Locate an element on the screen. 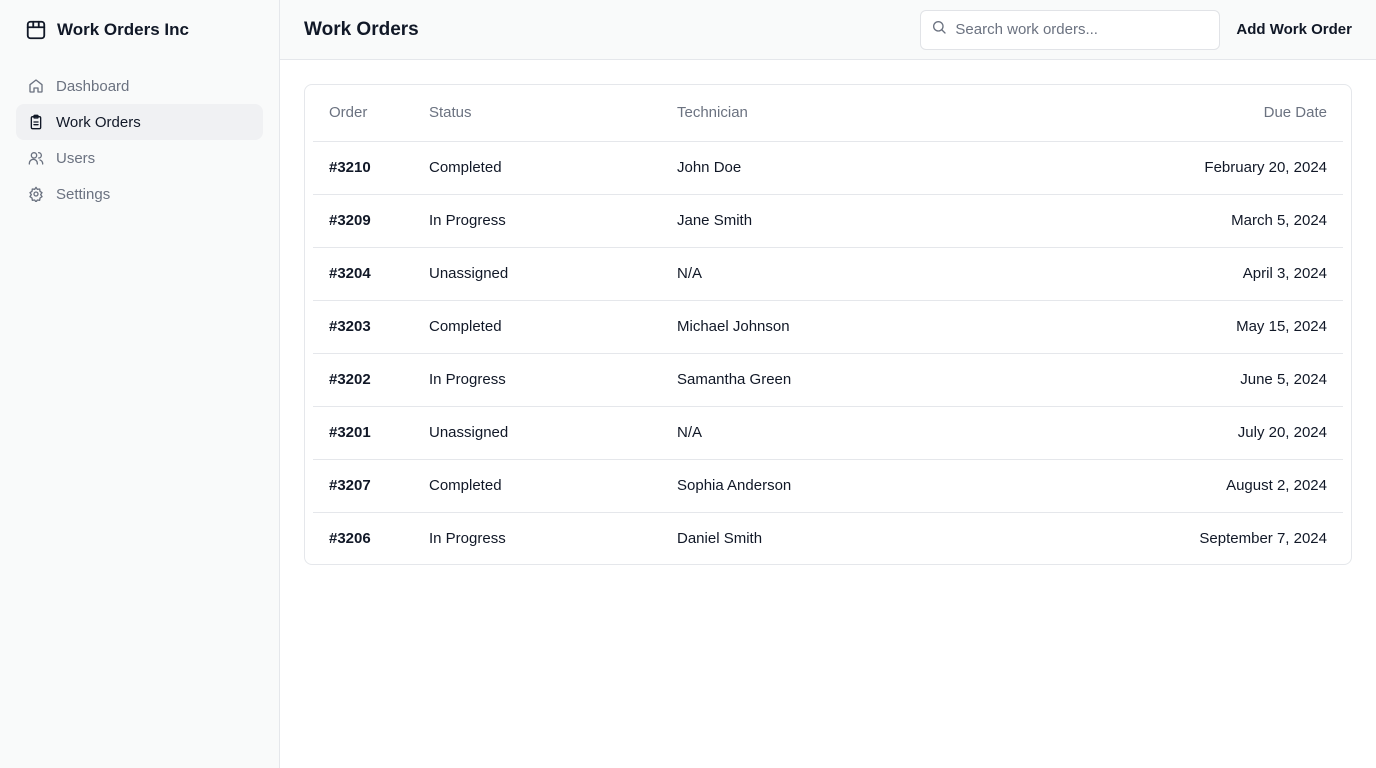 The width and height of the screenshot is (1376, 768). brand: Work Orders Inc is located at coordinates (139, 30).